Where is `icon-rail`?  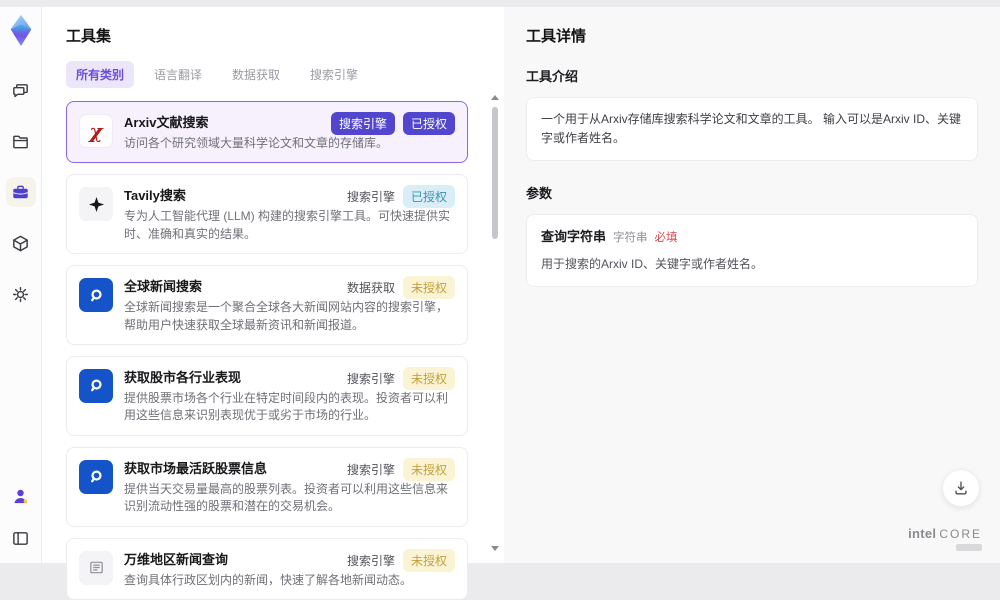 icon-rail is located at coordinates (21, 285).